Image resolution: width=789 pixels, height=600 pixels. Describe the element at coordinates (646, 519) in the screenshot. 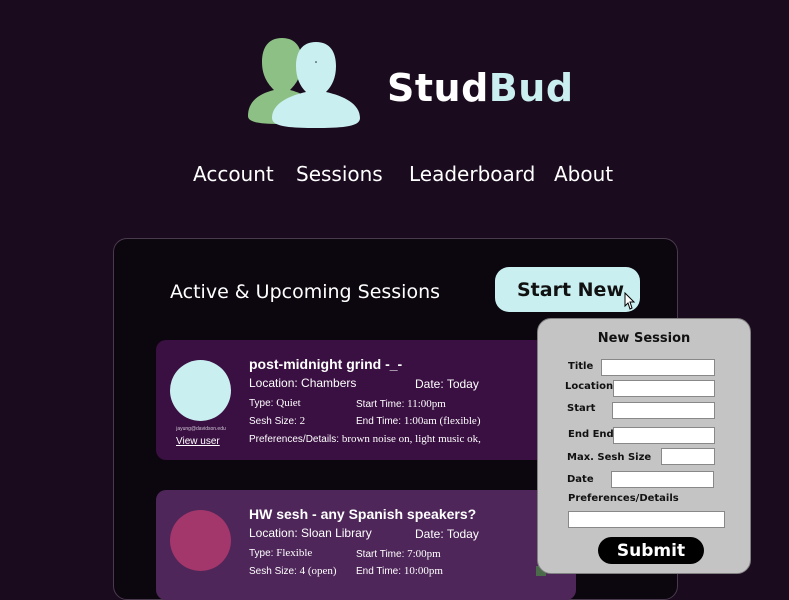

I see `prefs-input` at that location.